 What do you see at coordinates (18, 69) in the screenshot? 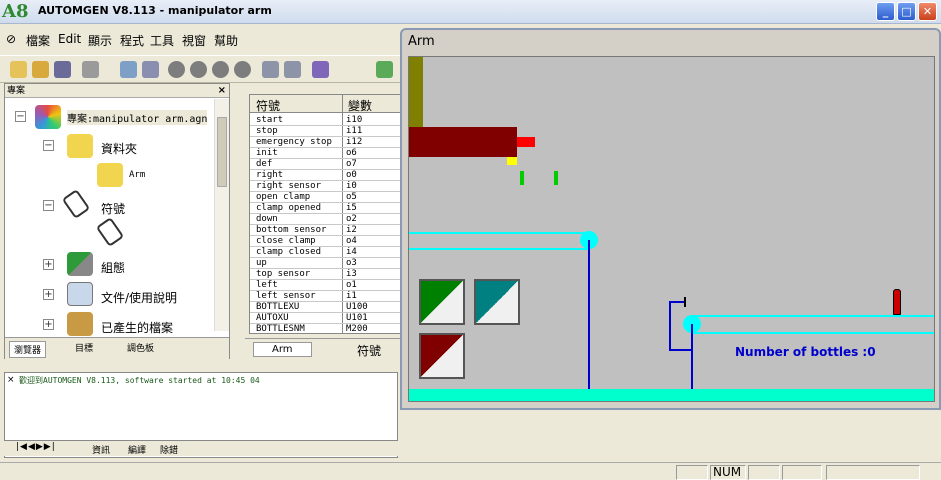
I see `new-icon` at bounding box center [18, 69].